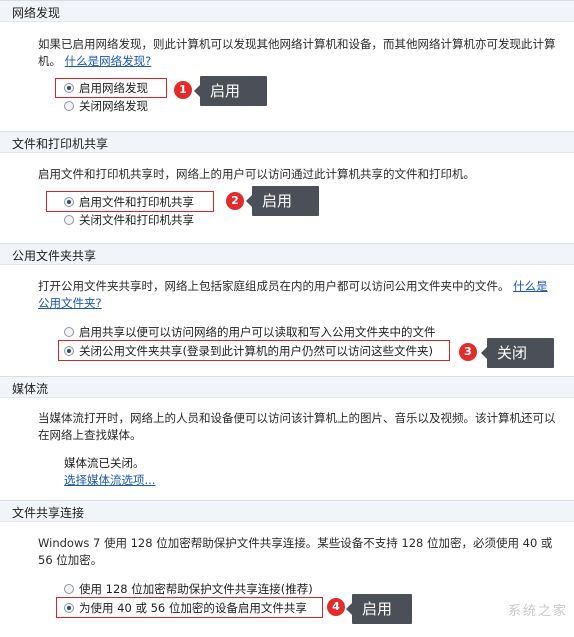 This screenshot has width=574, height=637. I want to click on option-label: 为使用 40 或 56 位加密的设备启用文件共享, so click(193, 608).